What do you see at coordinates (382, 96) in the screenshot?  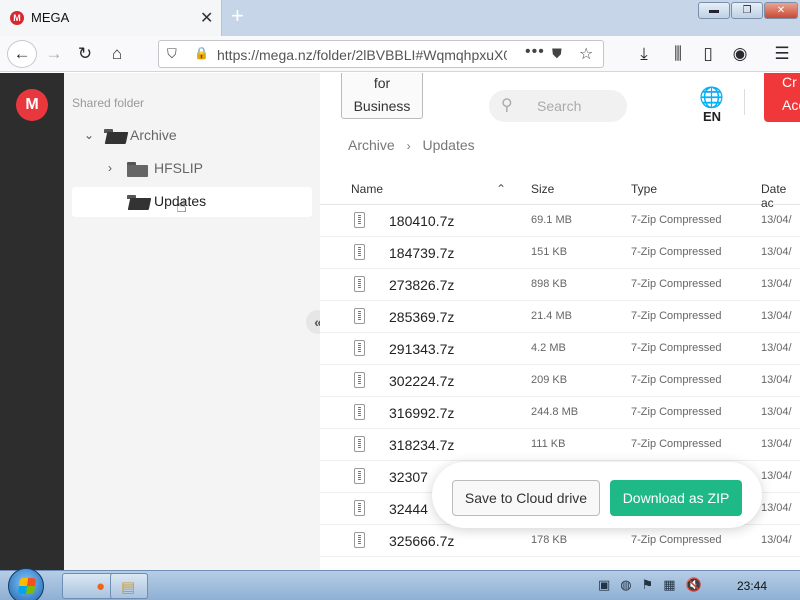 I see `mega-business-button: for Business` at bounding box center [382, 96].